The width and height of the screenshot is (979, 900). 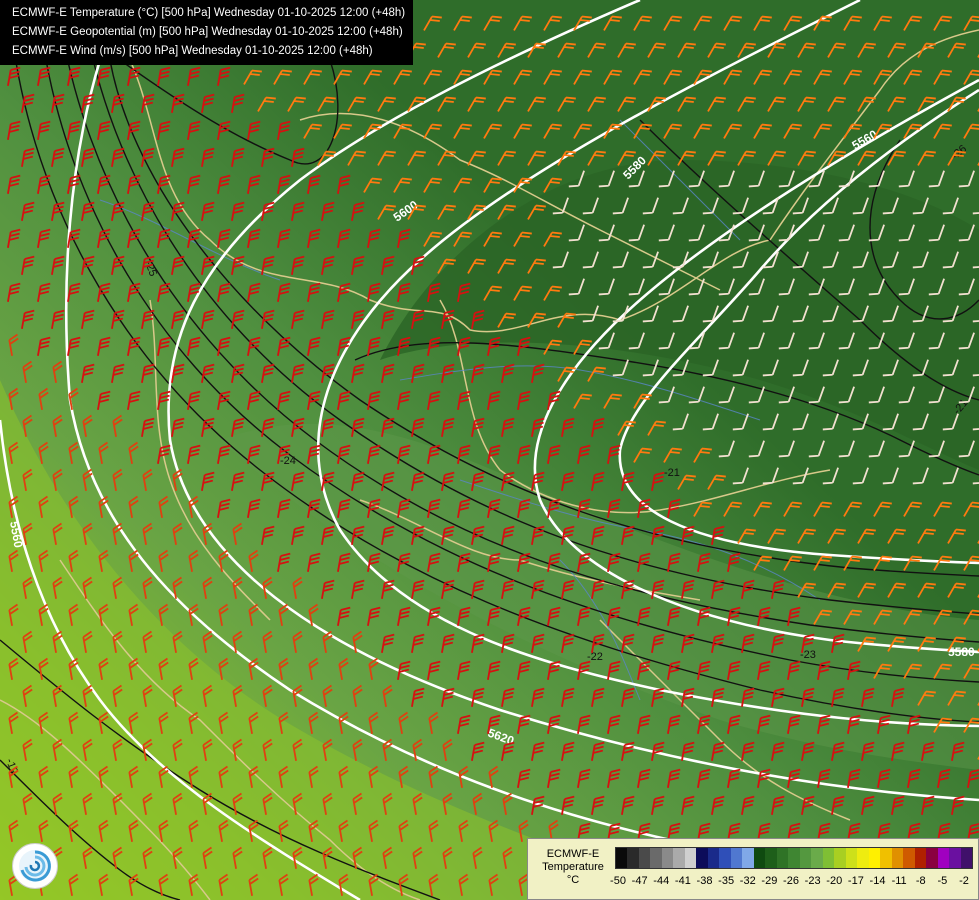 What do you see at coordinates (288, 461) in the screenshot?
I see `isotherm-label: -24` at bounding box center [288, 461].